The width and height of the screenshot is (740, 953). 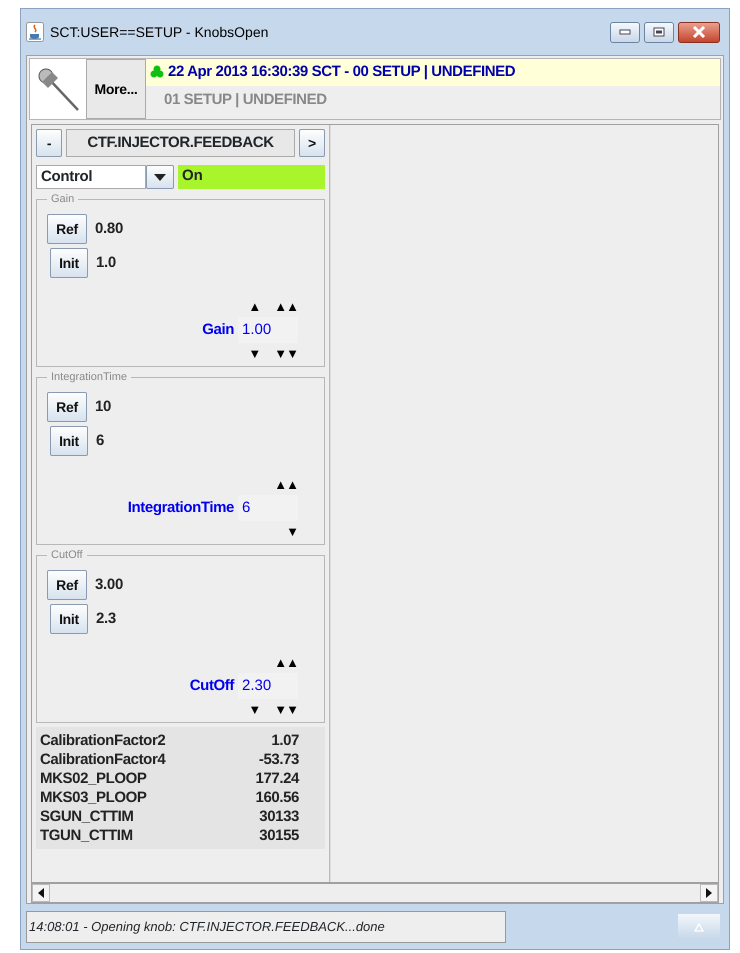 What do you see at coordinates (94, 778) in the screenshot?
I see `reading-name: MKS02_PLOOP` at bounding box center [94, 778].